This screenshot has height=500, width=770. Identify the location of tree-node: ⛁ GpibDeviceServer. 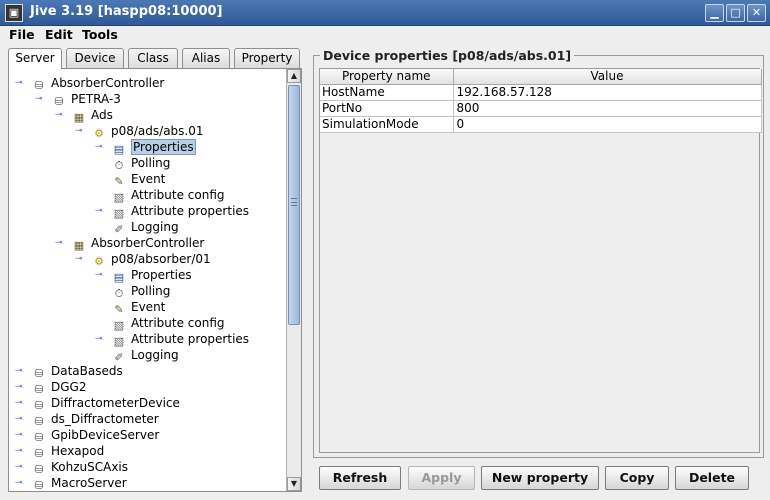
(95, 435).